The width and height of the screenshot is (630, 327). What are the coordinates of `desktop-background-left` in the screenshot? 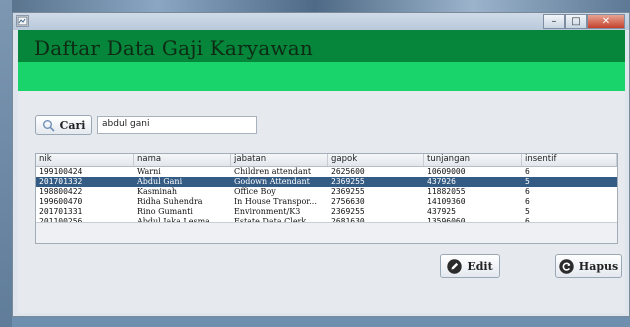 It's located at (6, 163).